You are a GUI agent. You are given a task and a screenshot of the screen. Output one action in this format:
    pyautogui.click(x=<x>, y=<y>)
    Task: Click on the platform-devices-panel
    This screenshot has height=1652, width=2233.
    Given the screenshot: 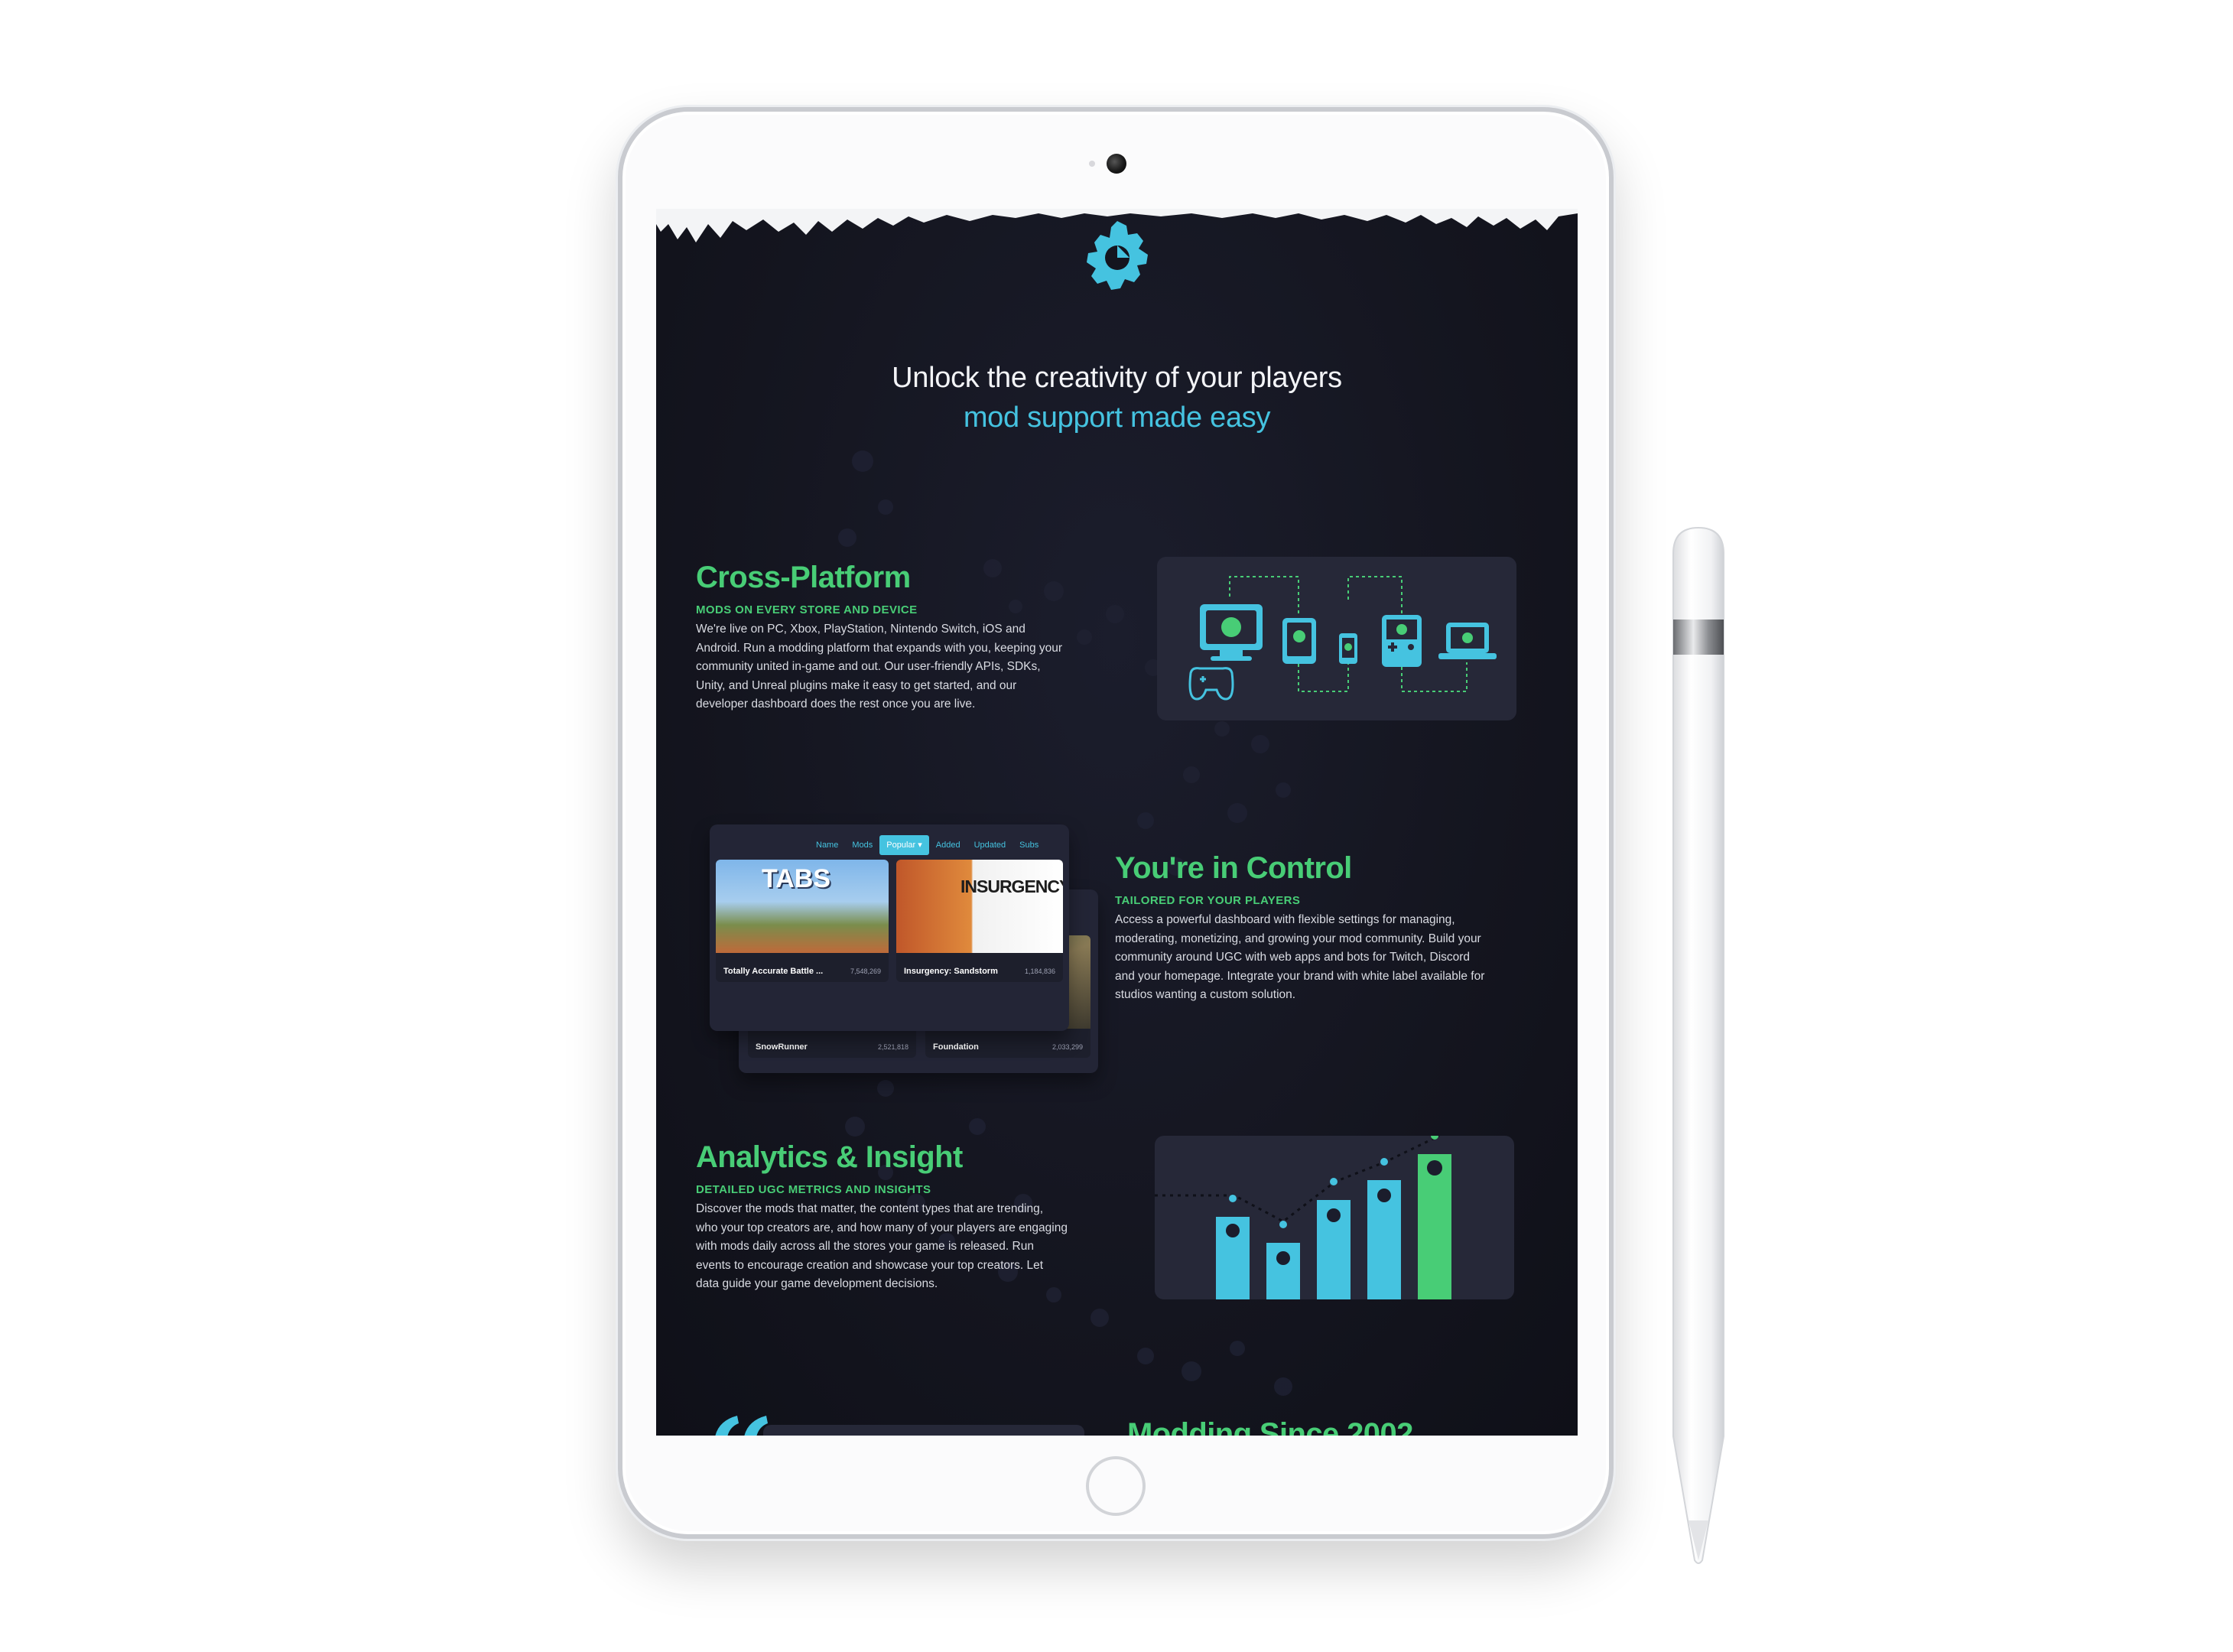 What is the action you would take?
    pyautogui.click(x=1337, y=639)
    